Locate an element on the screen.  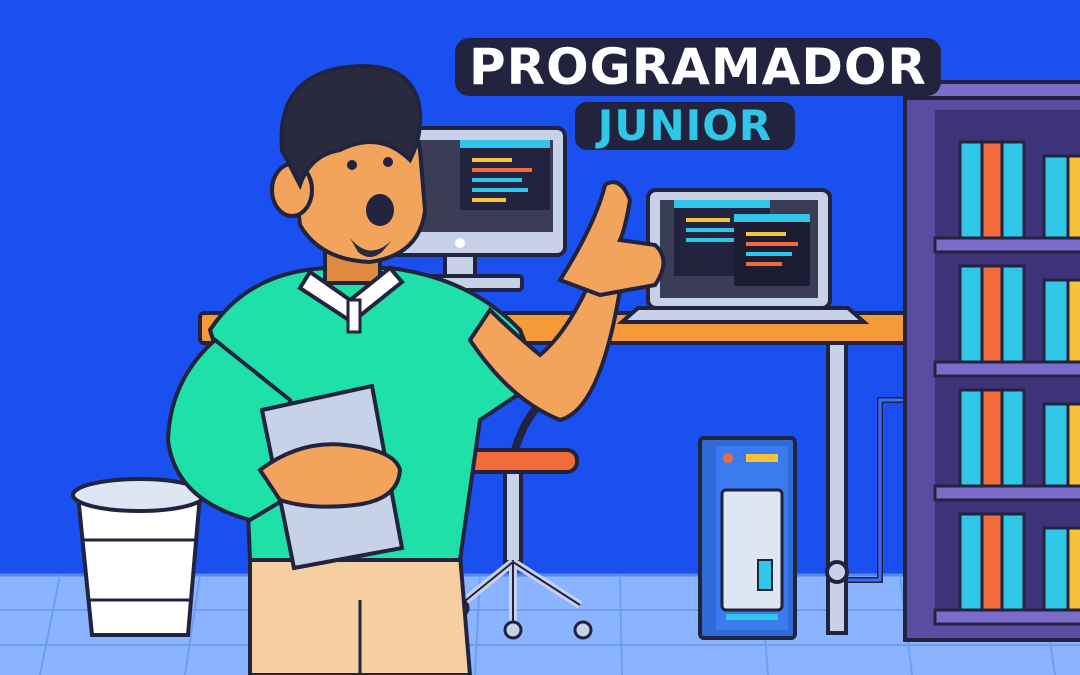
title-junior: JUNIOR is located at coordinates (685, 126).